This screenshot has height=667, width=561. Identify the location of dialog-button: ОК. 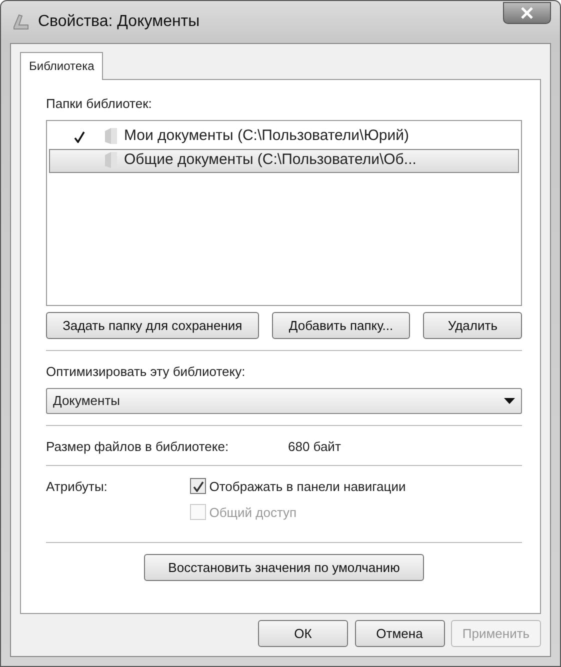
(303, 633).